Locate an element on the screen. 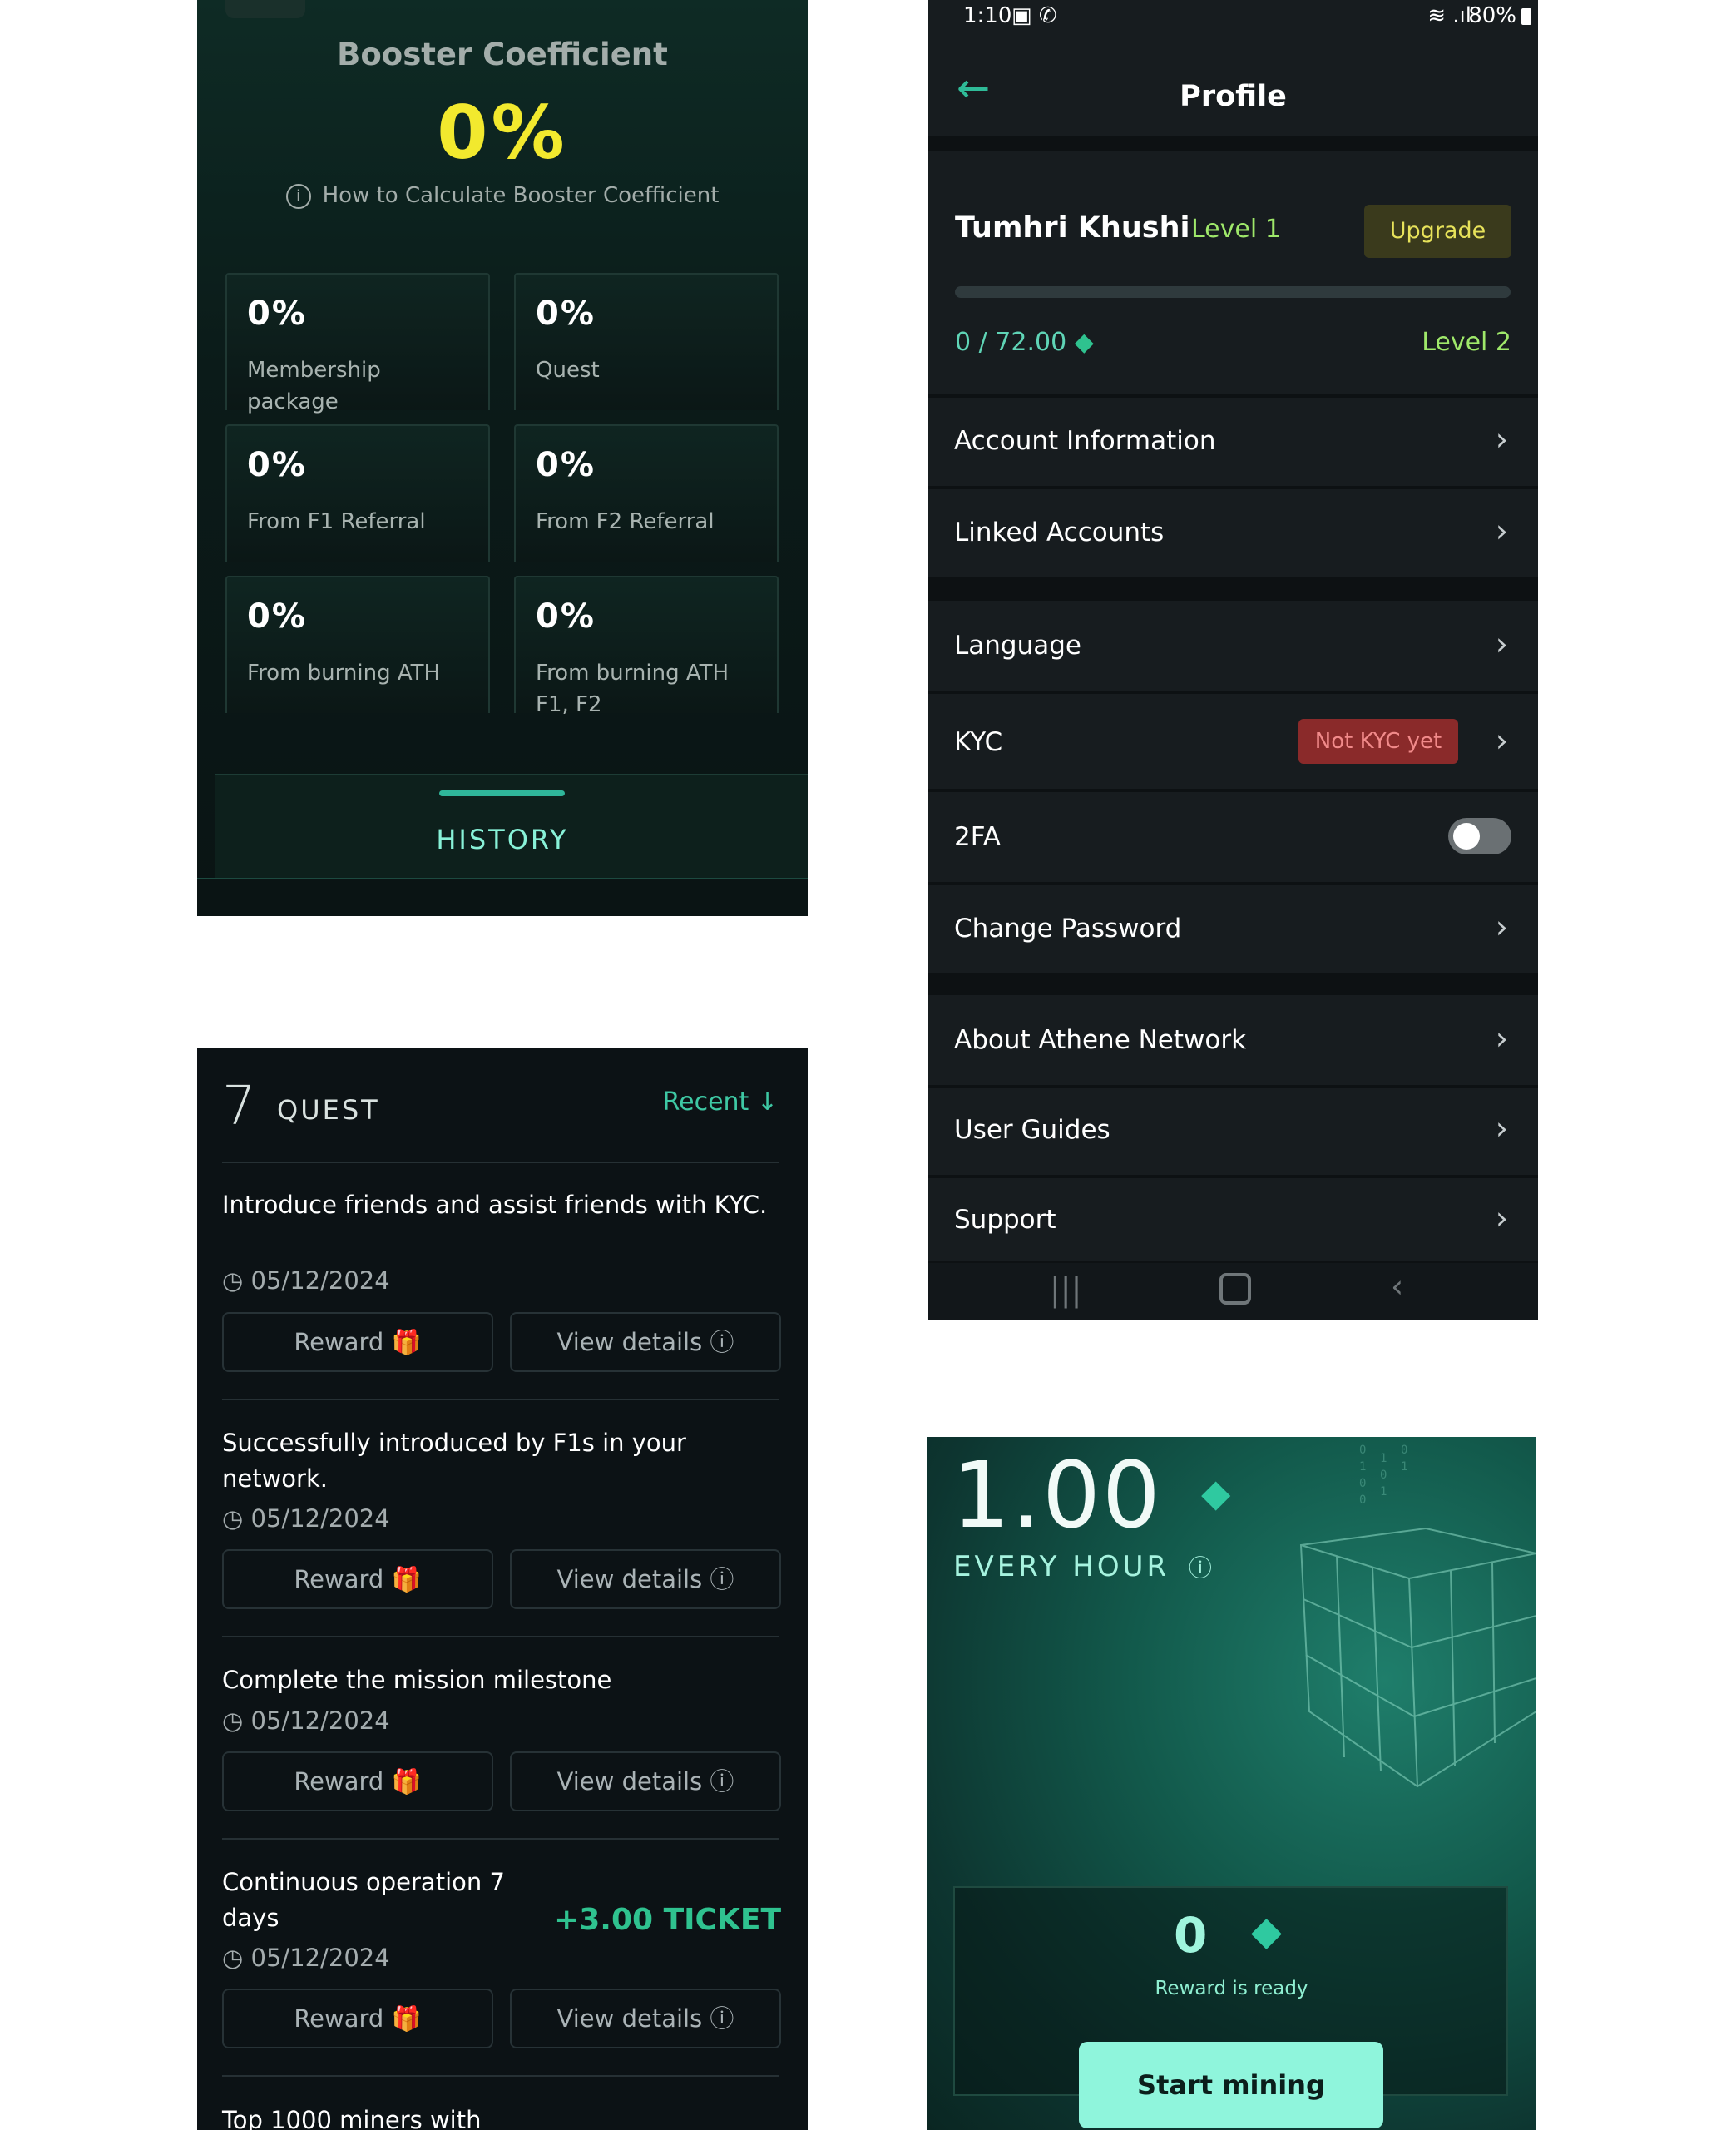 This screenshot has height=2130, width=1736. mining-rate-unit-row: EVERY HOUR ⓘ is located at coordinates (1084, 1566).